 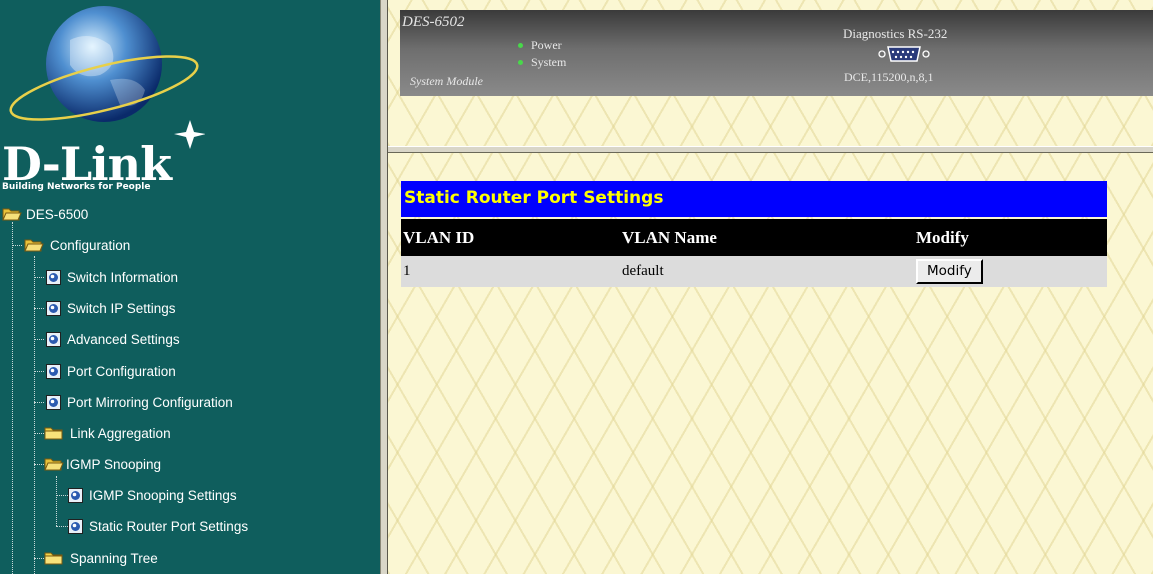 I want to click on tree-item-switch-information: Switch Information, so click(x=112, y=277).